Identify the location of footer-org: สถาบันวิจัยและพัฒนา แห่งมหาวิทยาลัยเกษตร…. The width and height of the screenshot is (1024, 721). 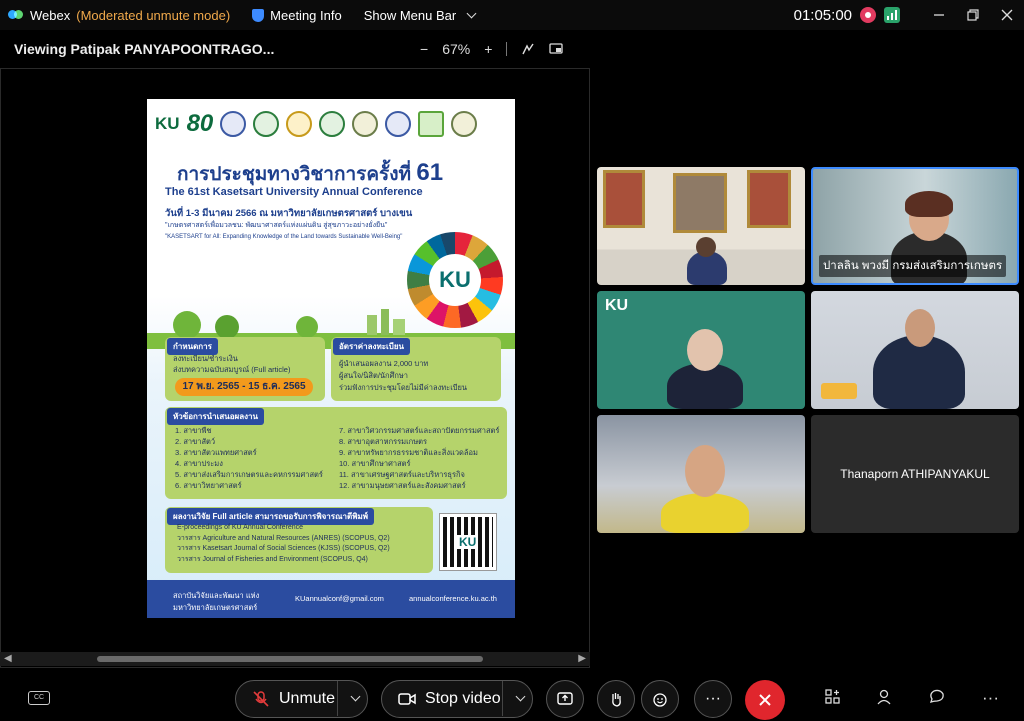
(216, 601).